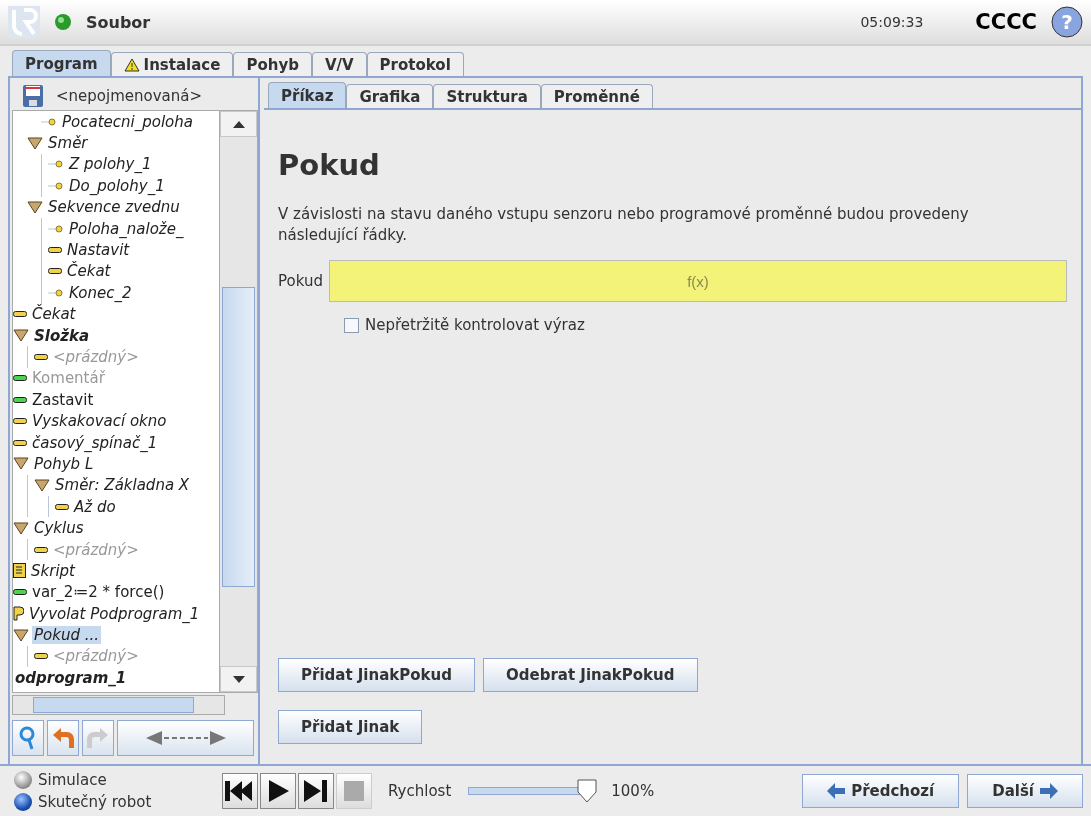 The height and width of the screenshot is (816, 1091). What do you see at coordinates (376, 675) in the screenshot?
I see `action-button: Přidat JinakPokud` at bounding box center [376, 675].